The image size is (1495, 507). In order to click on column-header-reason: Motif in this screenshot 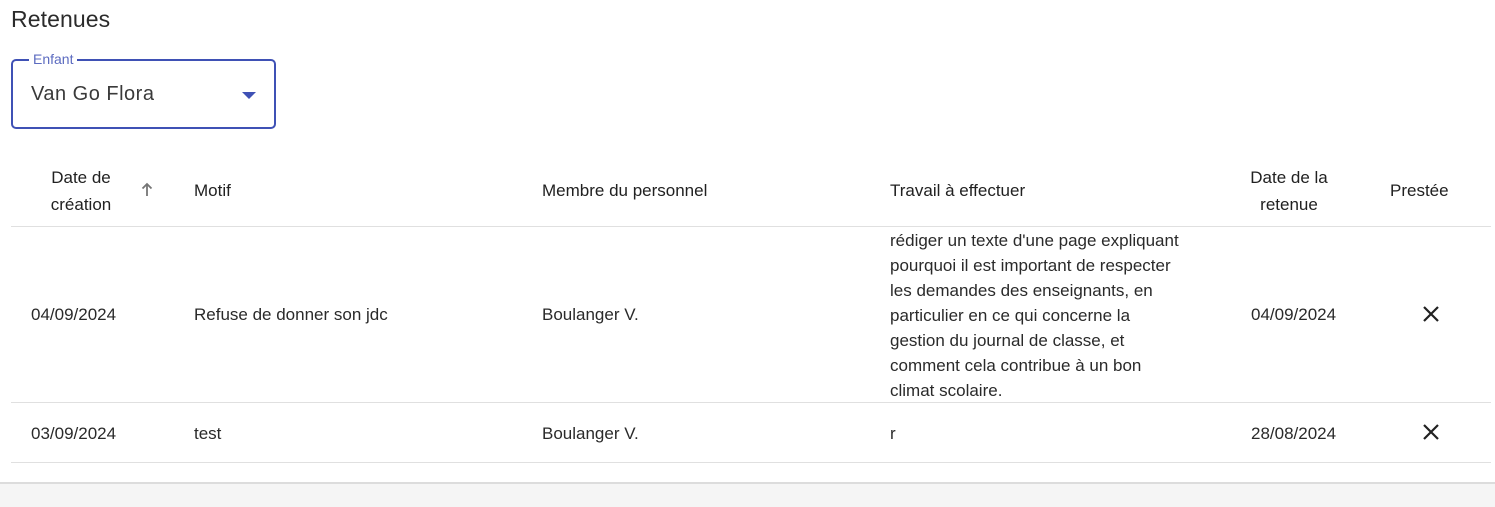, I will do `click(212, 190)`.